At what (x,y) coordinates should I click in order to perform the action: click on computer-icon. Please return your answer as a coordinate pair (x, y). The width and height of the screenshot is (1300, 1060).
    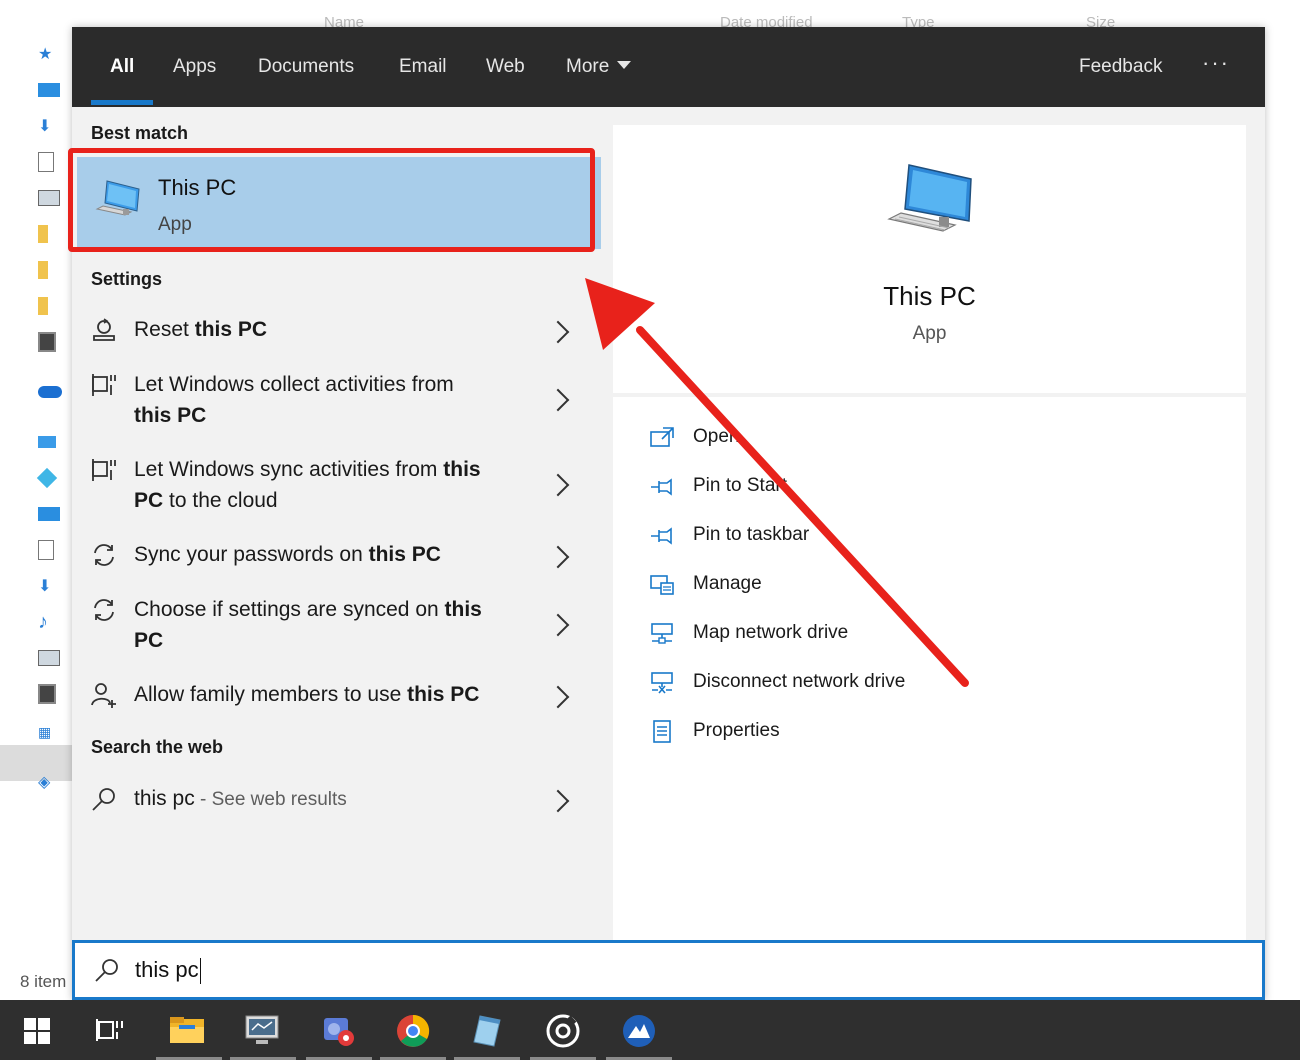
    Looking at the image, I should click on (118, 203).